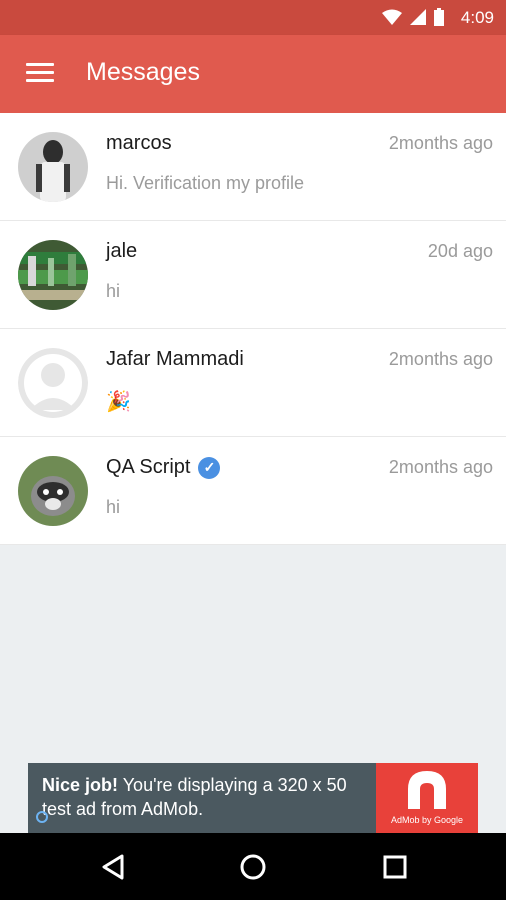  I want to click on contact-name: jale, so click(121, 251).